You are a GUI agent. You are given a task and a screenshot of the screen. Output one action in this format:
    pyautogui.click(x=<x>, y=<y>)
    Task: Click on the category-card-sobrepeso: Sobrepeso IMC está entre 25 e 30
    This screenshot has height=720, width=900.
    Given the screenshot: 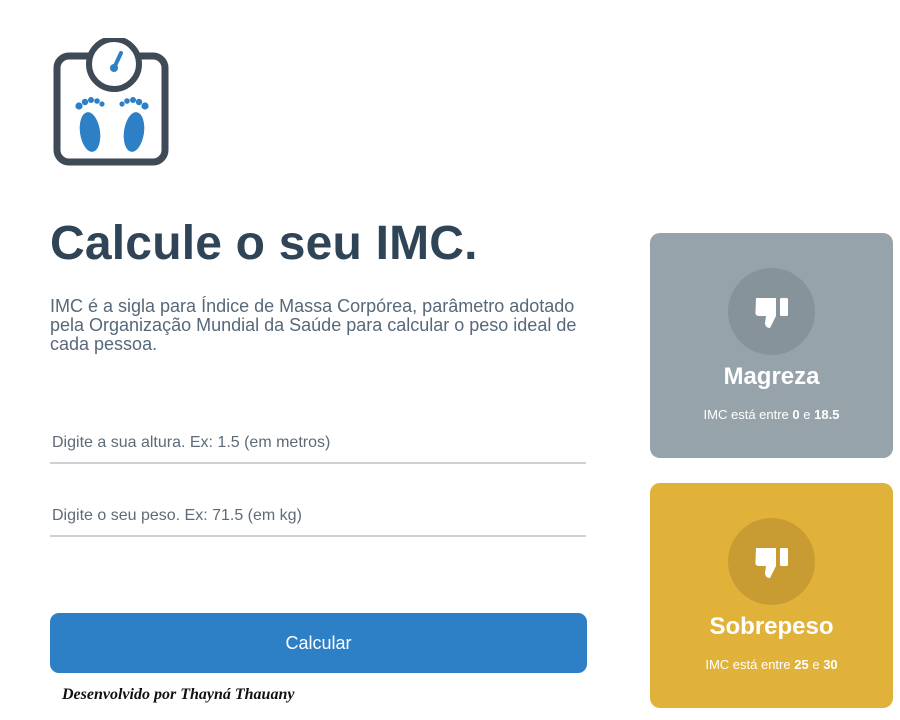 What is the action you would take?
    pyautogui.click(x=771, y=595)
    